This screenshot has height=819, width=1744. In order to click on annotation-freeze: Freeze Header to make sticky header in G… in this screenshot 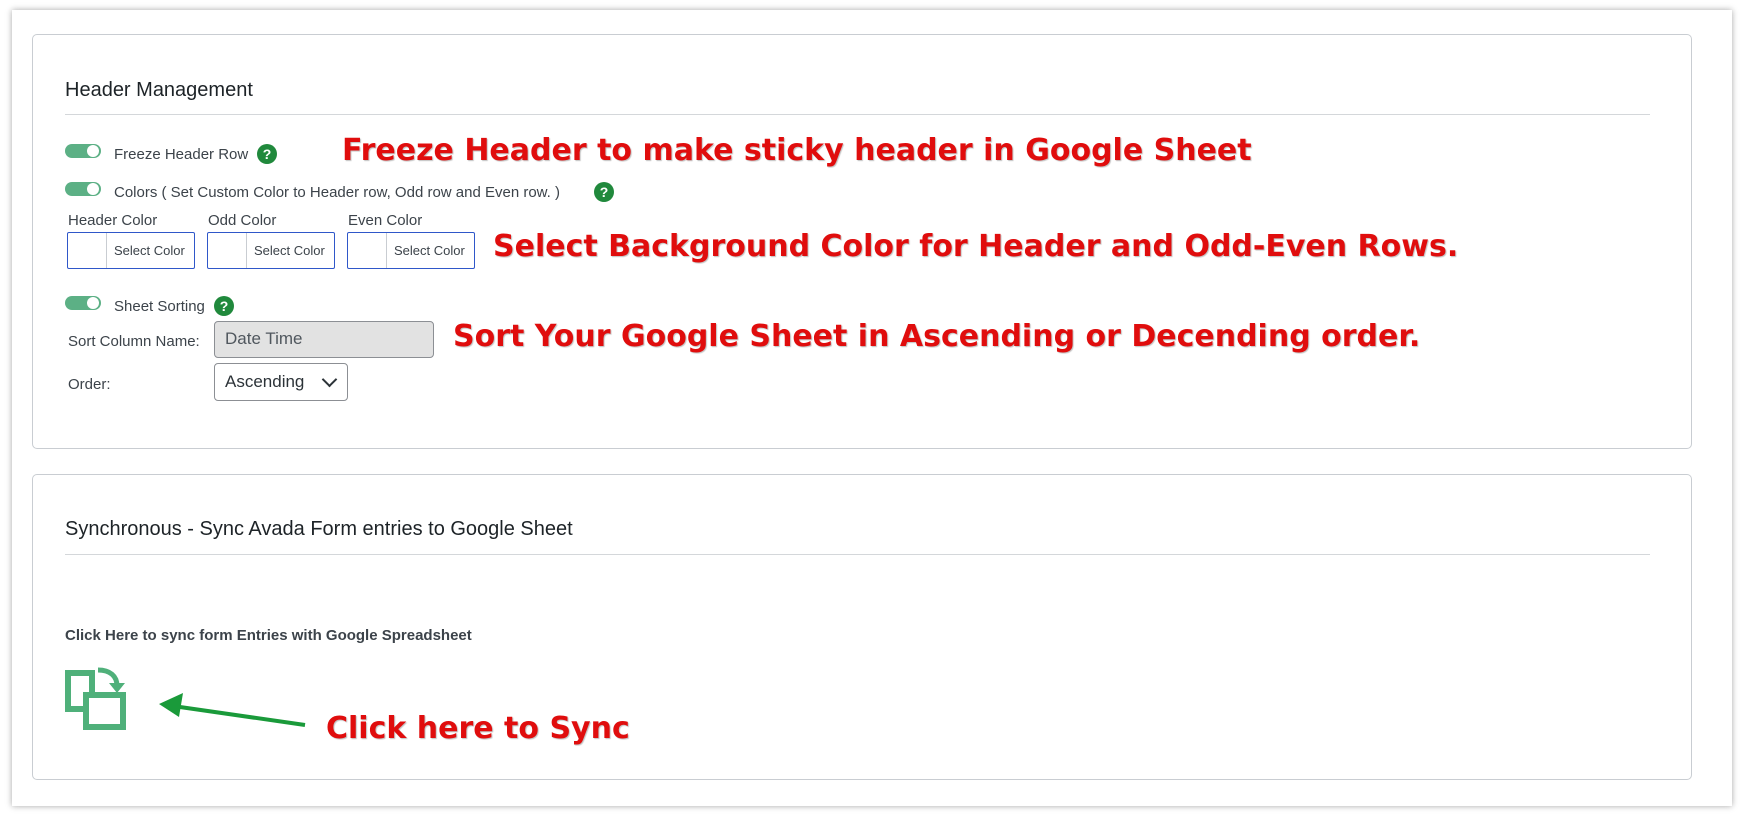, I will do `click(797, 150)`.